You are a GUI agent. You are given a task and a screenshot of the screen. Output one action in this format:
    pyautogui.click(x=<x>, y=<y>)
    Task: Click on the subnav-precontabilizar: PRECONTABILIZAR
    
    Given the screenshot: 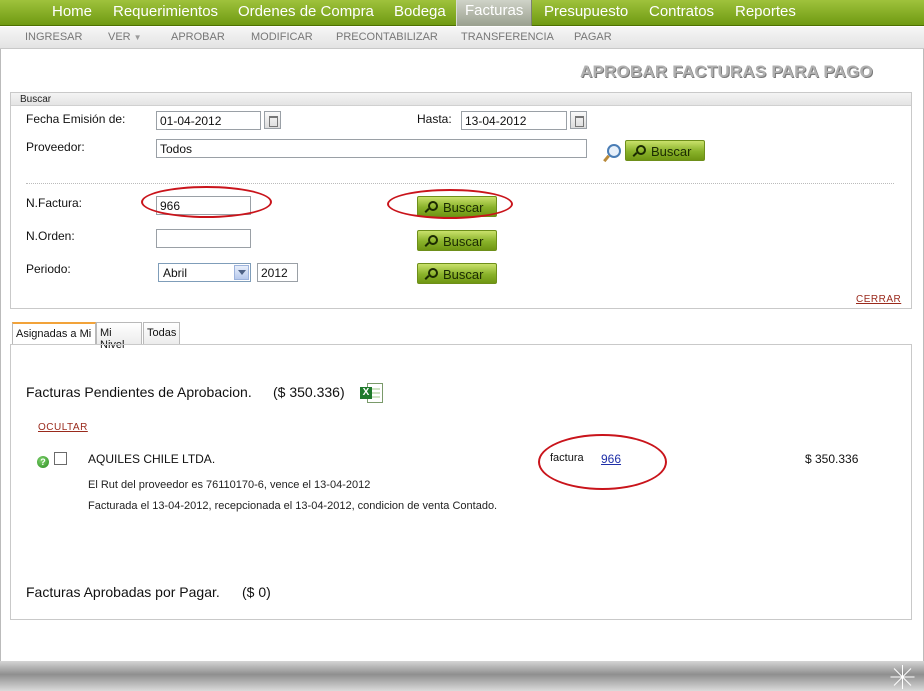 What is the action you would take?
    pyautogui.click(x=387, y=37)
    